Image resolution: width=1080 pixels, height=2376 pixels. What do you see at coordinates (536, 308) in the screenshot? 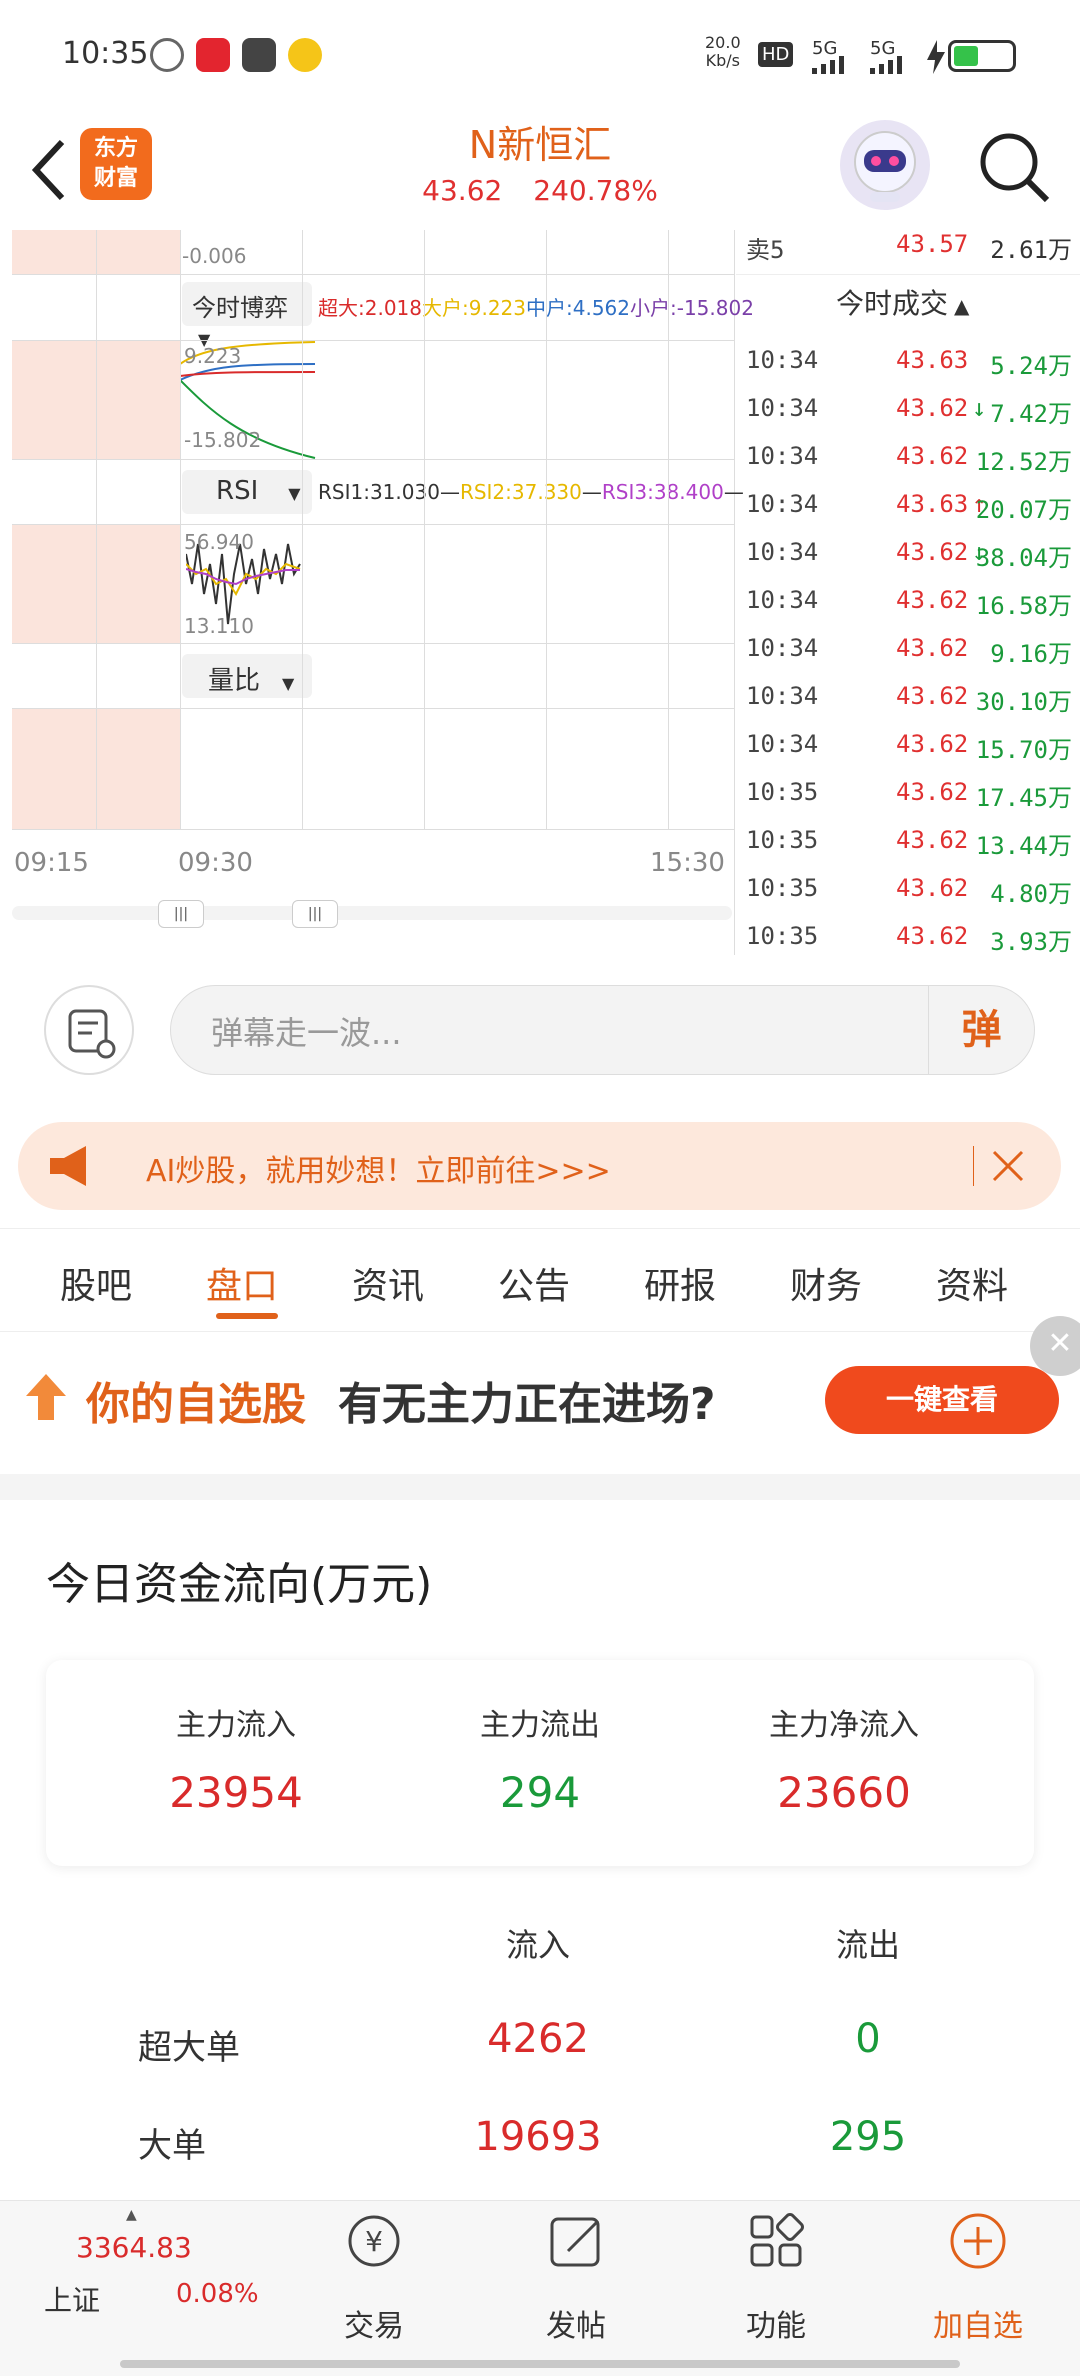
I see `indicator1-legend: 超大:2.018大户:9.223中户:4.562小户:-15.802` at bounding box center [536, 308].